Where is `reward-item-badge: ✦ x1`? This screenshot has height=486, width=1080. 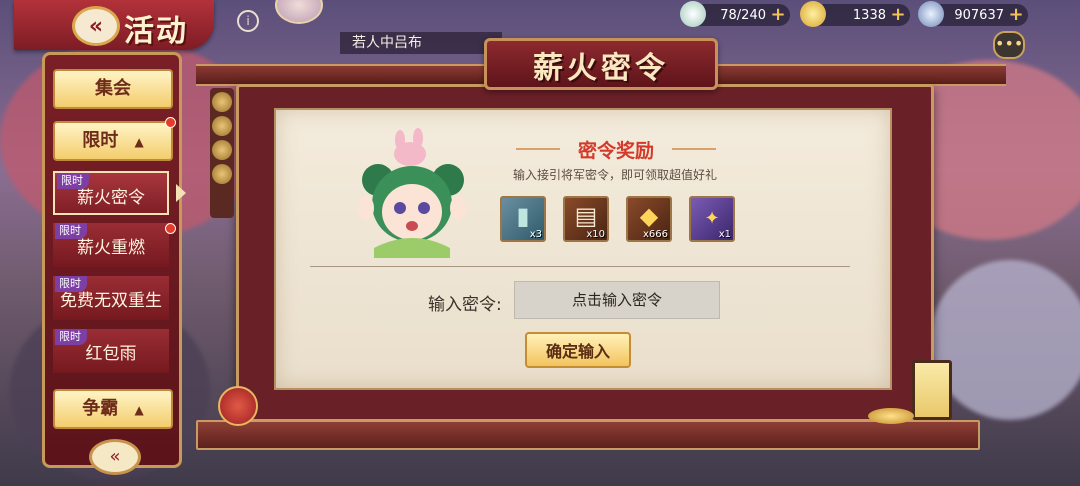
reward-item-badge: ✦ x1 is located at coordinates (712, 219).